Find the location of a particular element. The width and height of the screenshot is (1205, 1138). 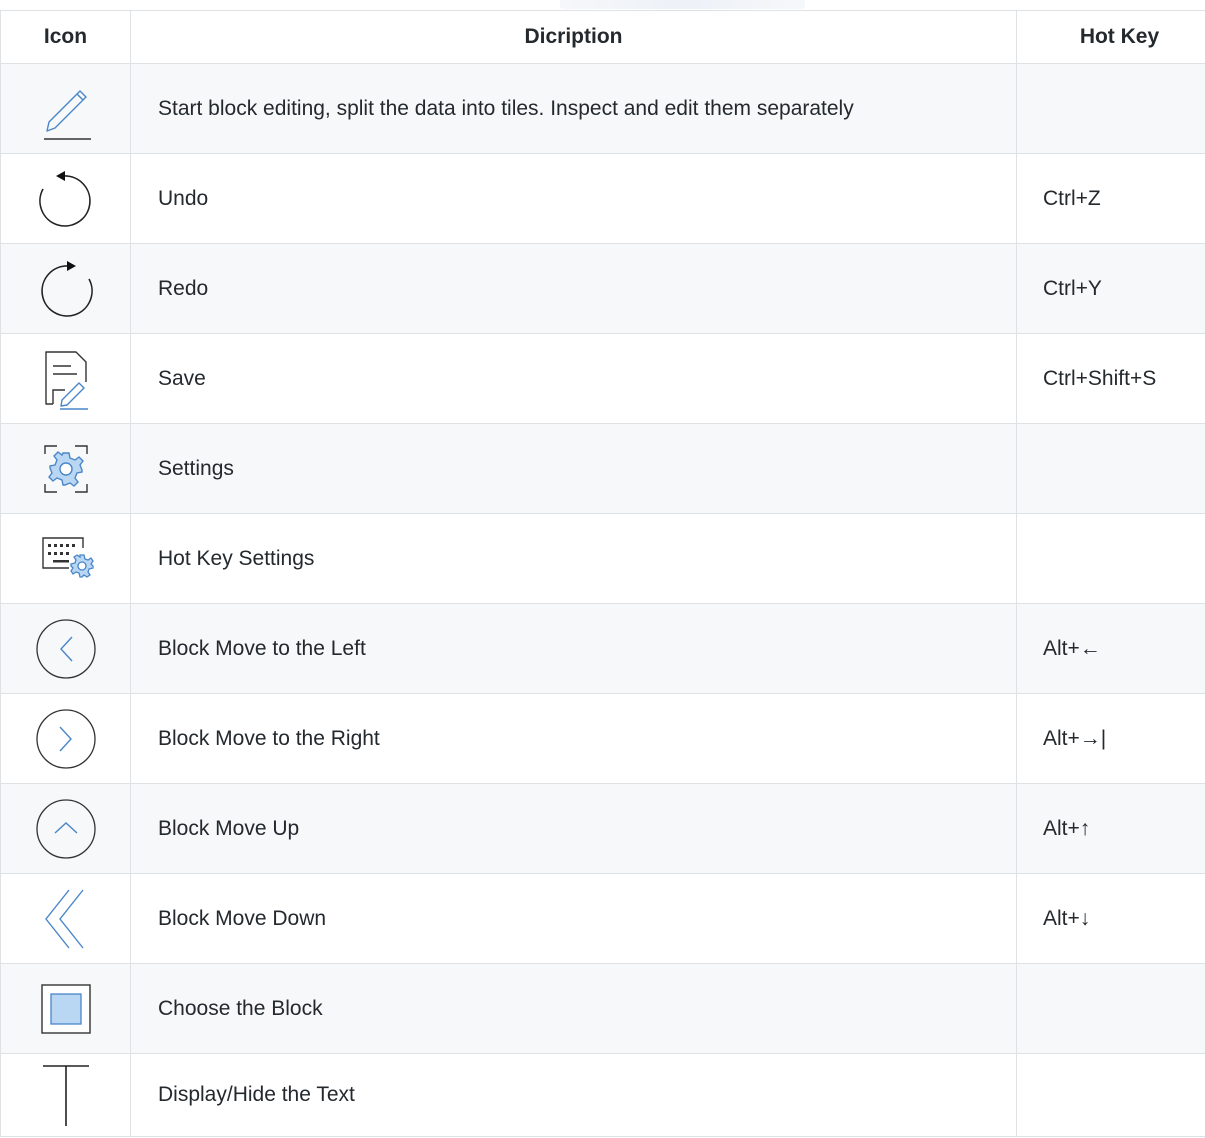

description-cell: Choose the Block is located at coordinates (573, 1008).